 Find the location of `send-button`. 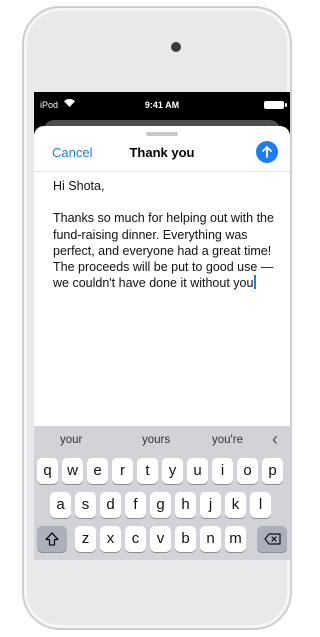

send-button is located at coordinates (267, 152).